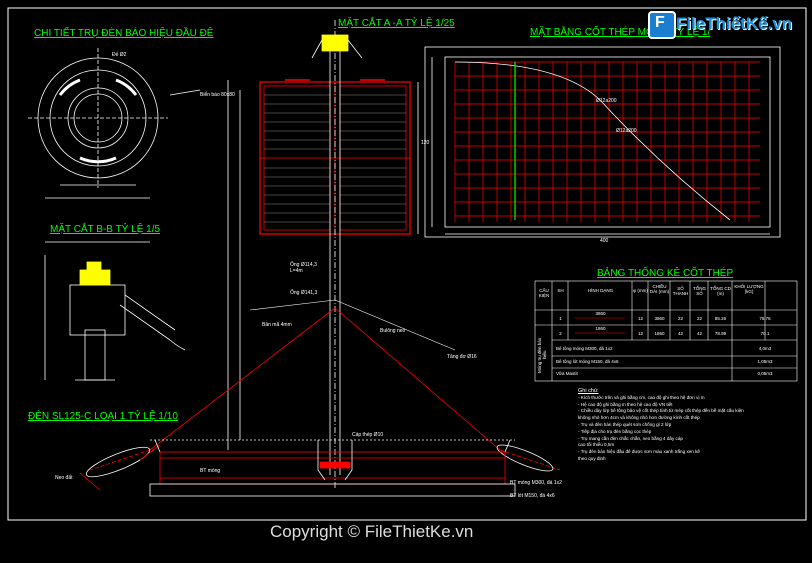 This screenshot has width=812, height=563. What do you see at coordinates (626, 131) in the screenshot?
I see `rebar-mid-label: Ø12a200` at bounding box center [626, 131].